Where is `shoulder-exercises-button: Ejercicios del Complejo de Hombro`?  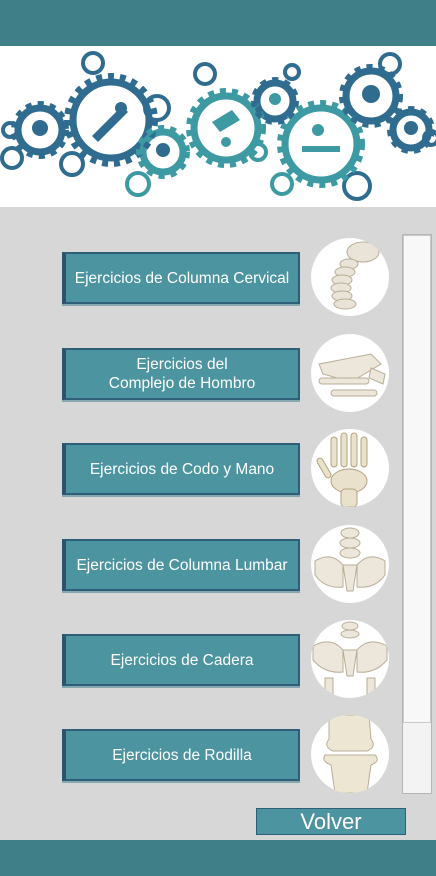 shoulder-exercises-button: Ejercicios del Complejo de Hombro is located at coordinates (181, 374).